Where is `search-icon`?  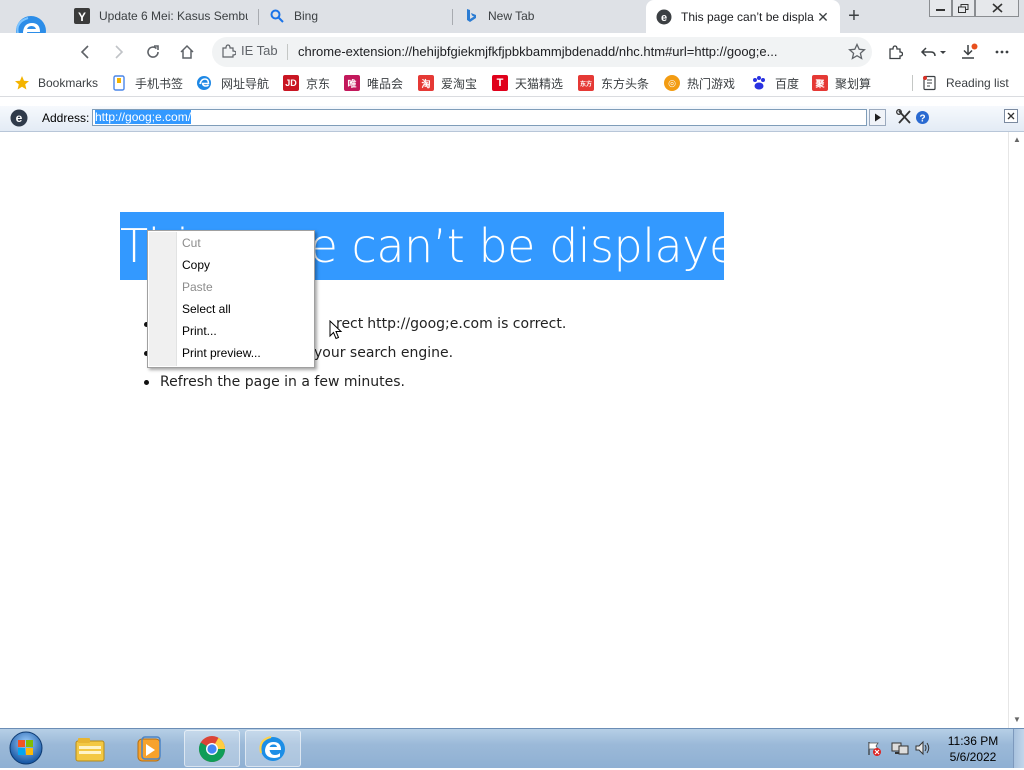
search-icon is located at coordinates (277, 16).